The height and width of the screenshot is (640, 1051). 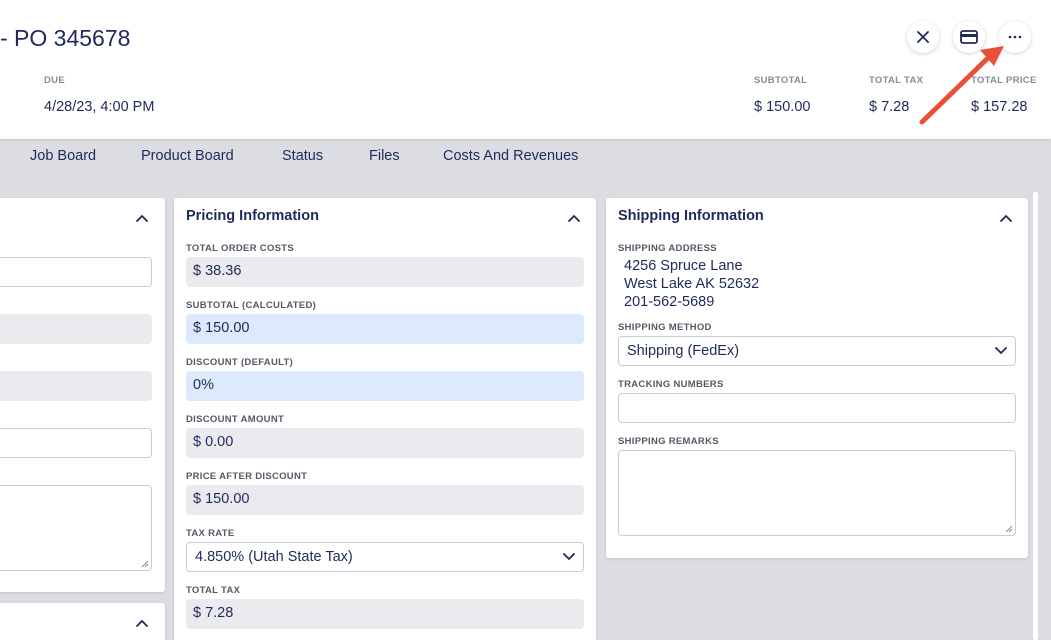 What do you see at coordinates (667, 248) in the screenshot?
I see `shipping-address-label: SHIPPING ADDRESS` at bounding box center [667, 248].